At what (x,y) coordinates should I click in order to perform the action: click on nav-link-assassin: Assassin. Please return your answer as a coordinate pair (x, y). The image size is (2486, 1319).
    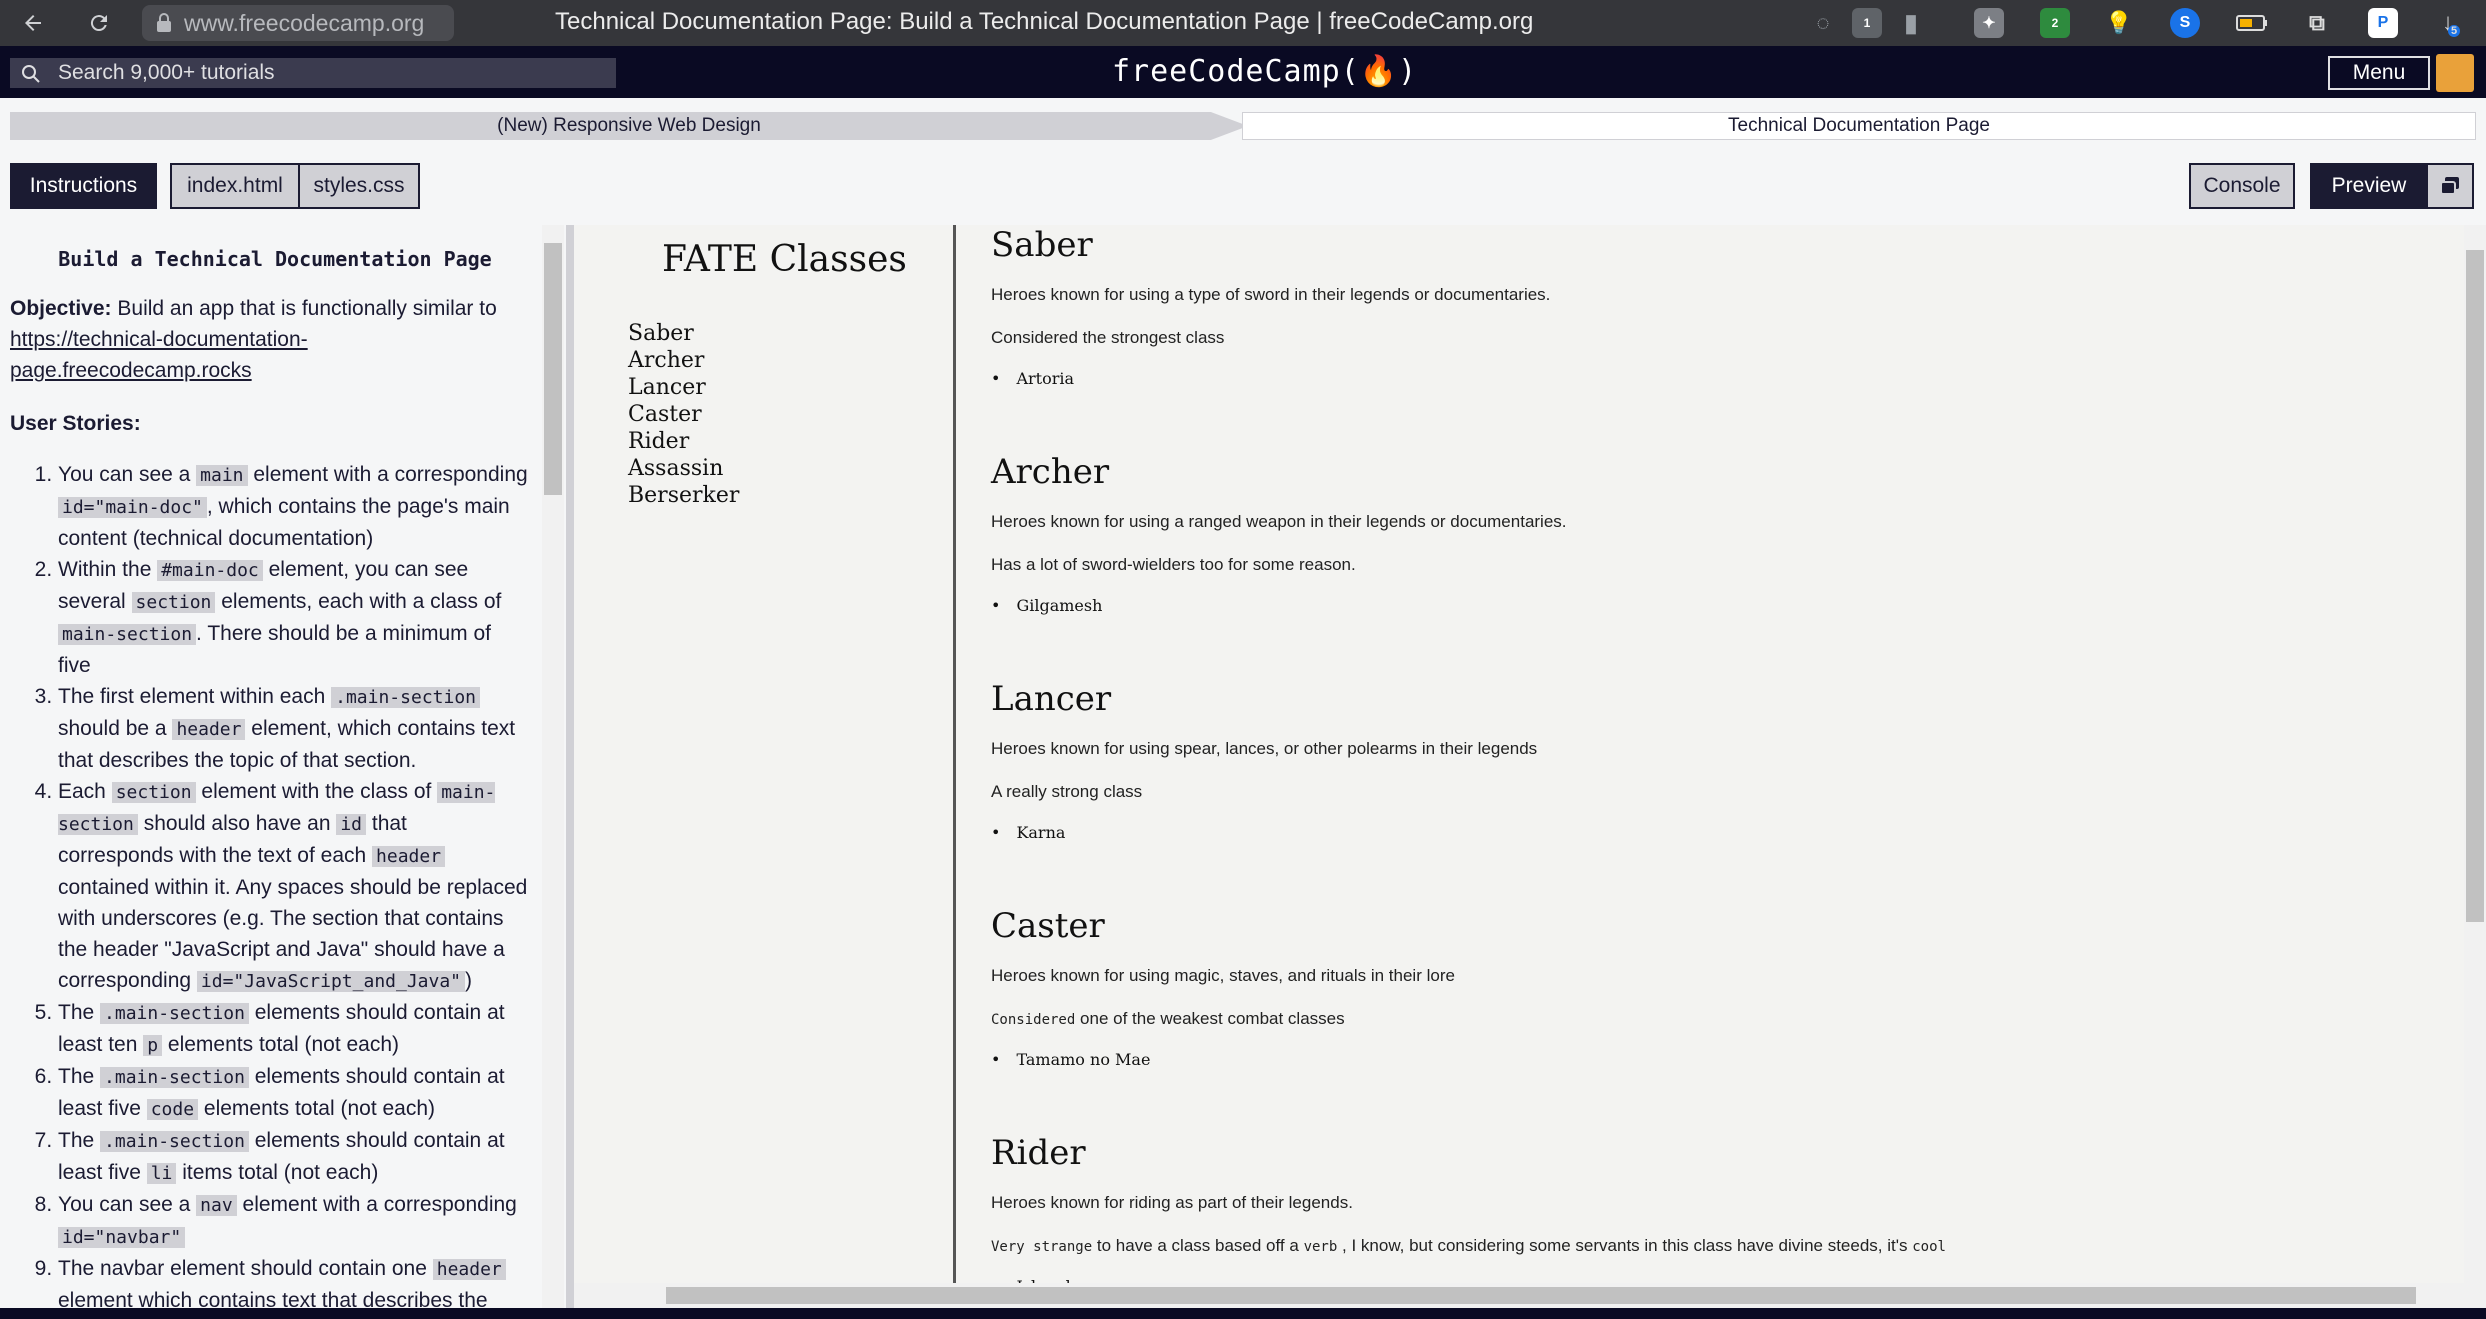
    Looking at the image, I should click on (683, 468).